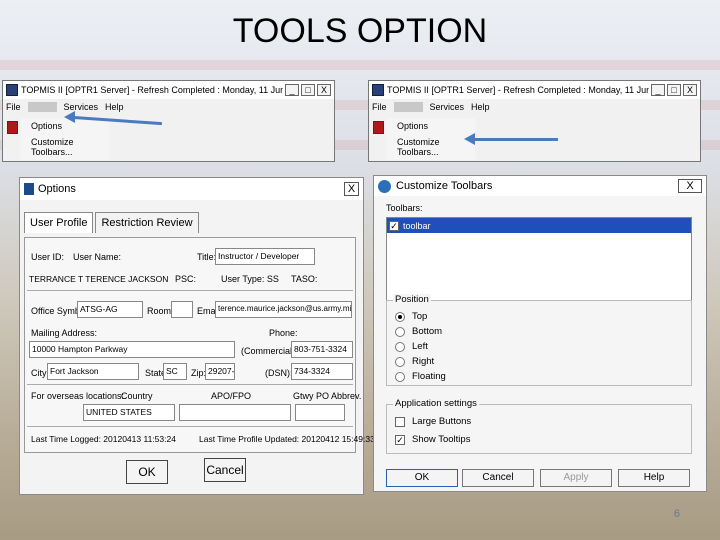  I want to click on show-tooltips-option: ✓ Show Tooltips, so click(539, 439).